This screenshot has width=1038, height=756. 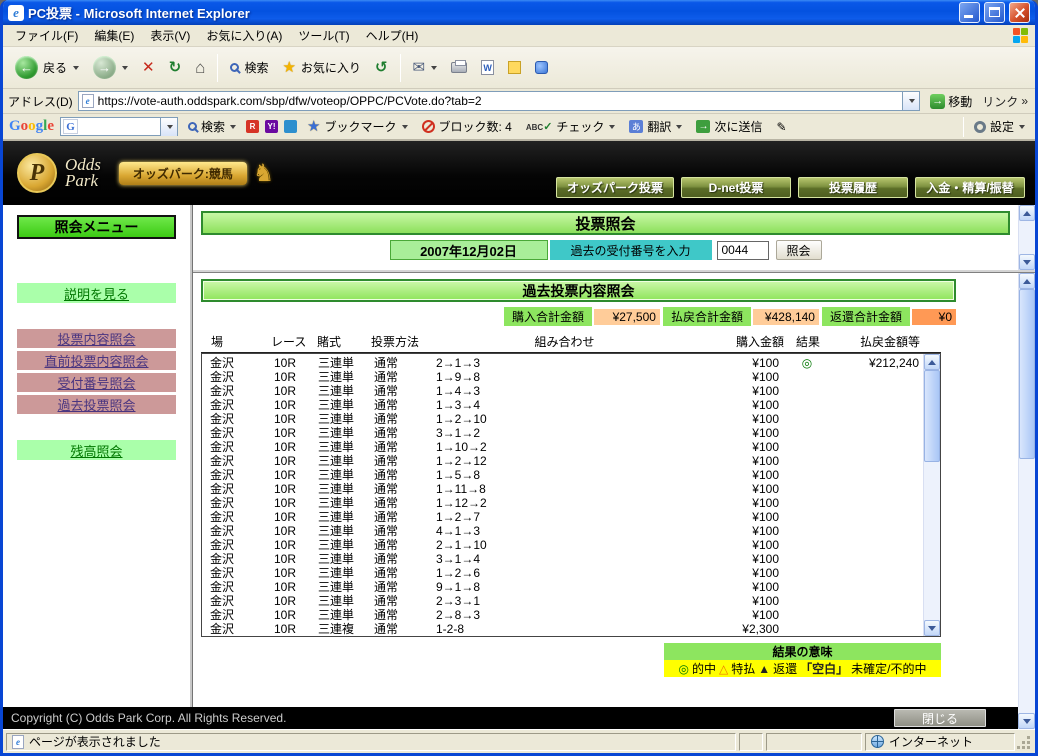 What do you see at coordinates (969, 12) in the screenshot?
I see `minimize-button` at bounding box center [969, 12].